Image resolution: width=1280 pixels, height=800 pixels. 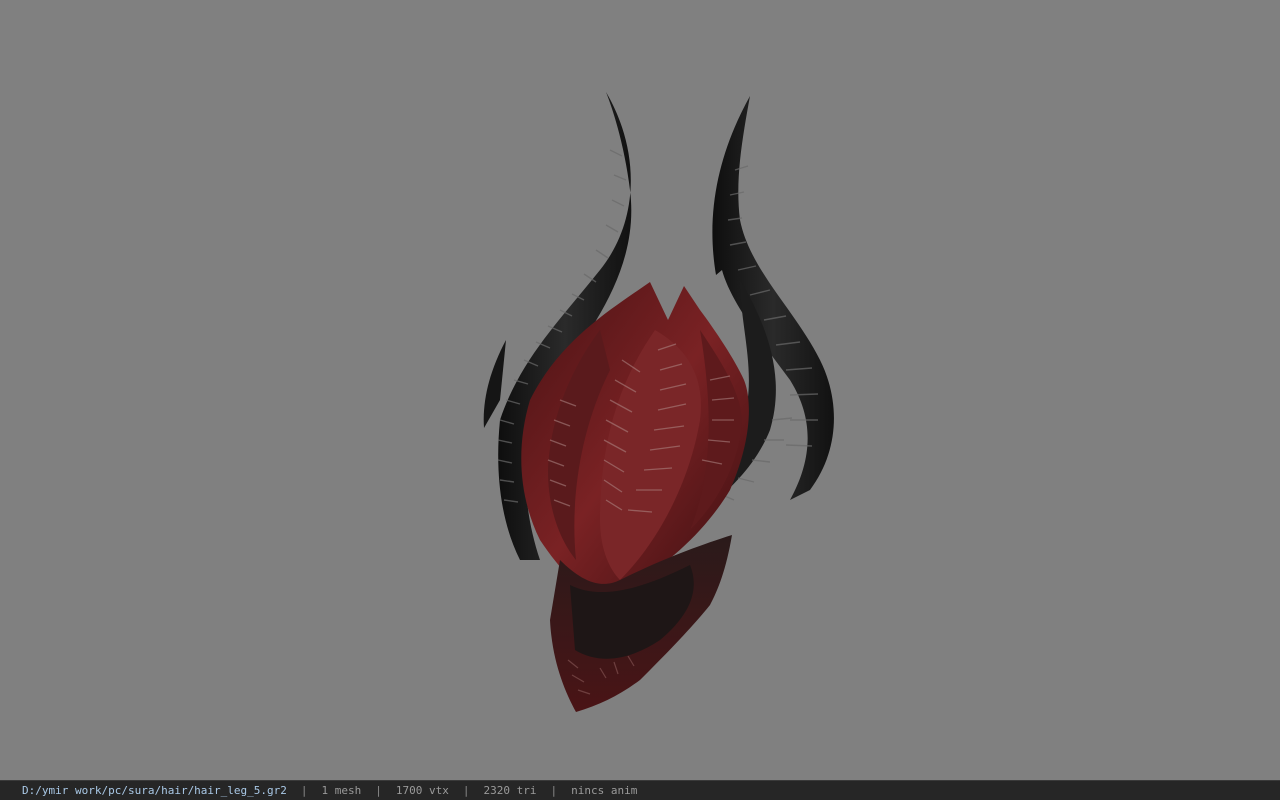 I want to click on animation-status: nincs anim, so click(x=604, y=790).